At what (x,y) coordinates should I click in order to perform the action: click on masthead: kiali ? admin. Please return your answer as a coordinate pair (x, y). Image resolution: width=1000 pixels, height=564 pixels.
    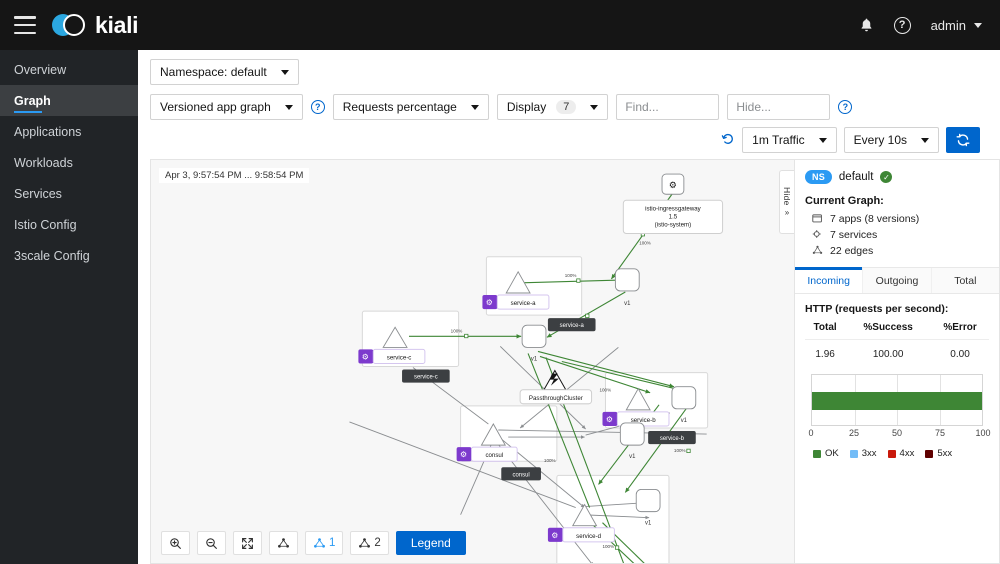
    Looking at the image, I should click on (500, 25).